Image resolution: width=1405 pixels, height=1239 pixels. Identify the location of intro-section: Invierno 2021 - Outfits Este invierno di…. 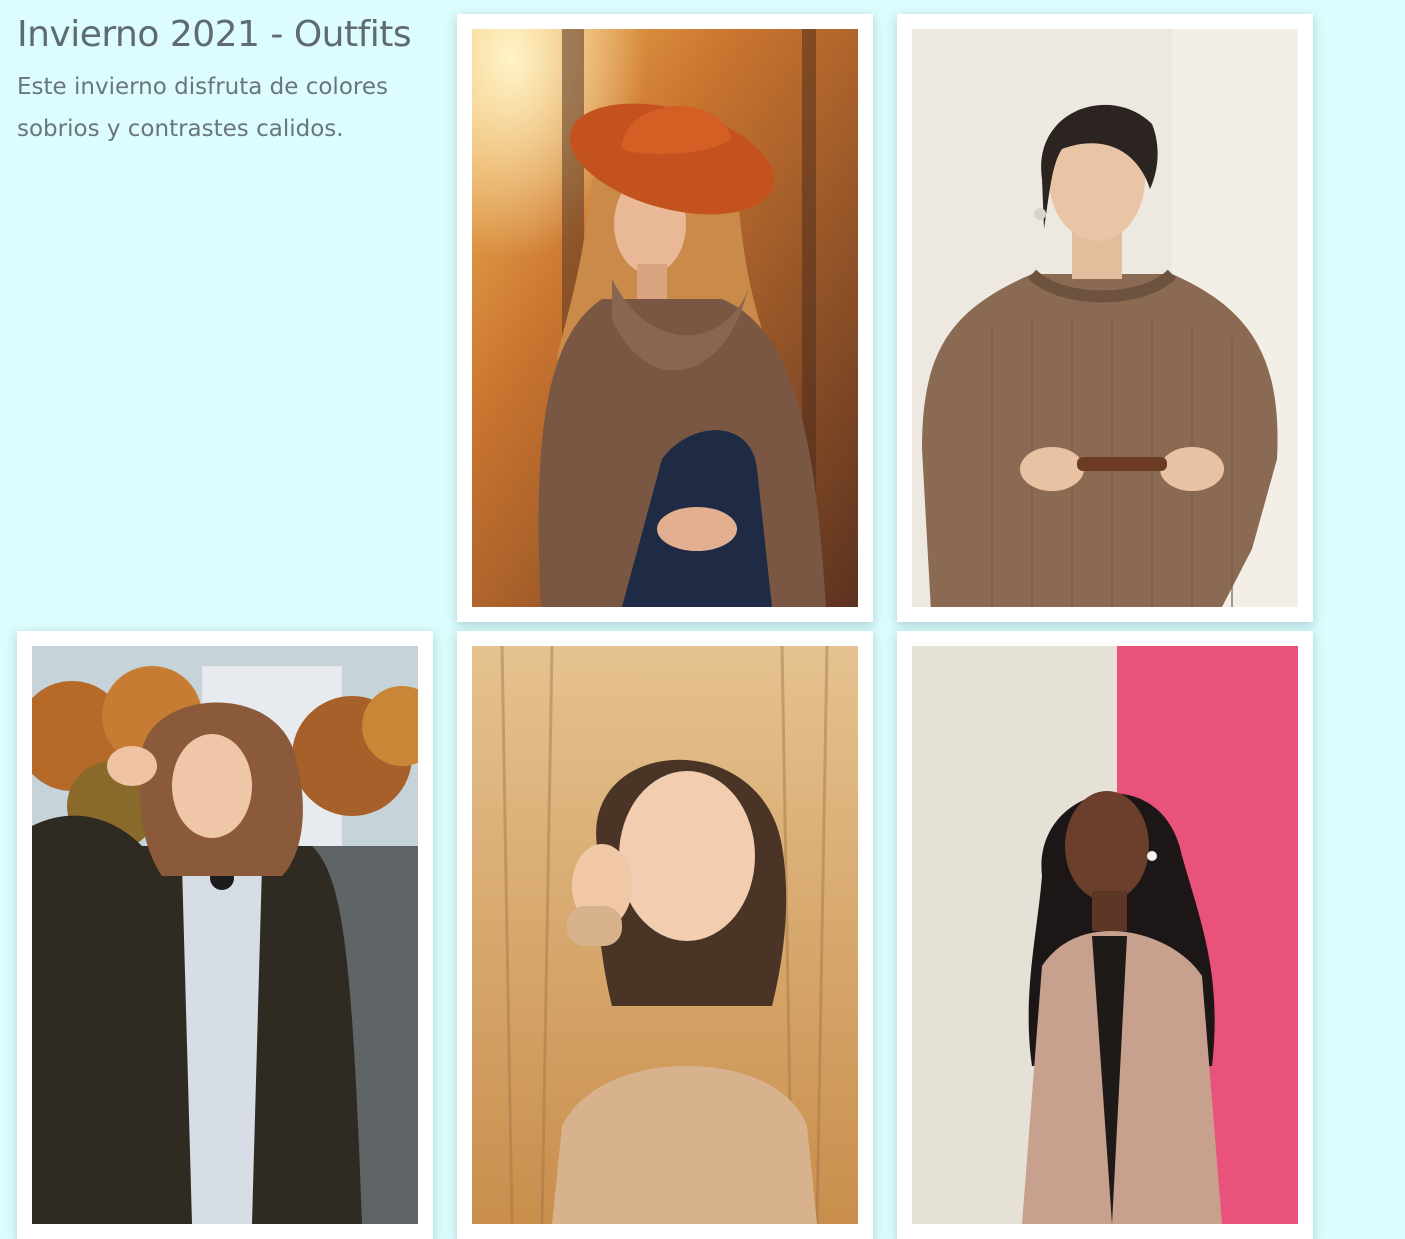
(227, 81).